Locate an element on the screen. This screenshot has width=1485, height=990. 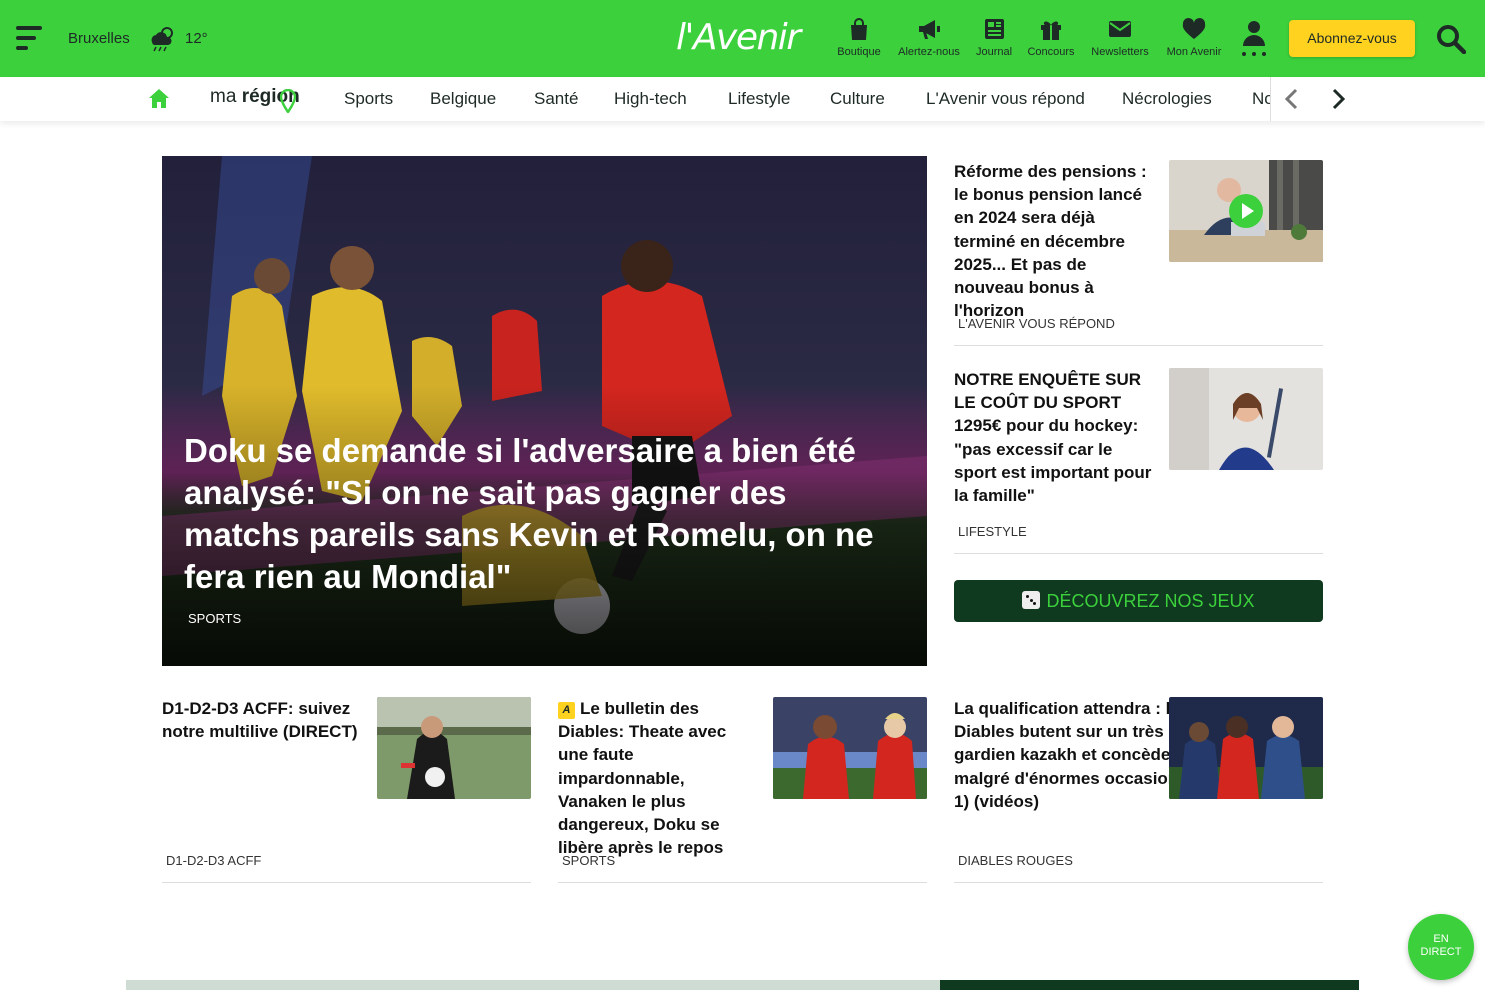
menu-icon is located at coordinates (29, 39).